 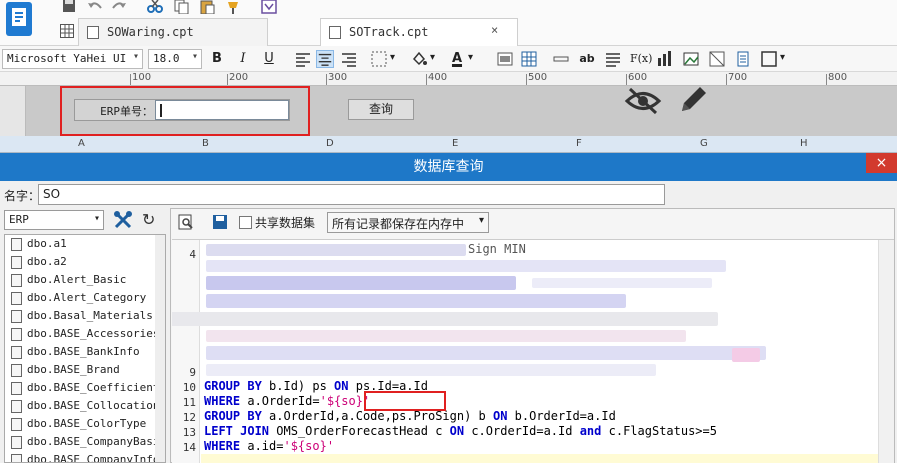 I want to click on share-dataset-checkbox, so click(x=245, y=222).